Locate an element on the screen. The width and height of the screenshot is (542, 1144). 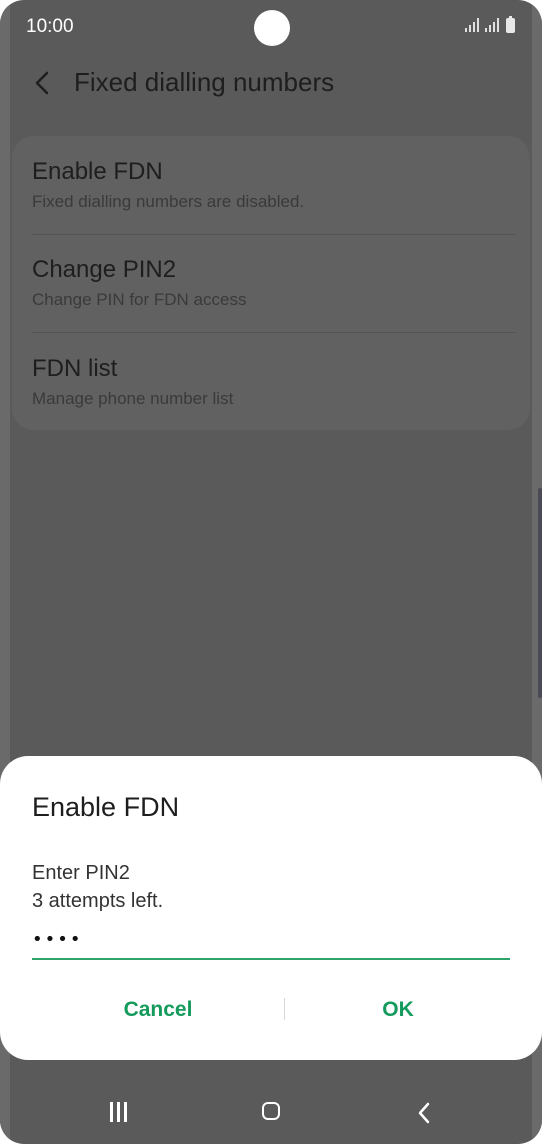
cancel-button: Cancel is located at coordinates (158, 1010).